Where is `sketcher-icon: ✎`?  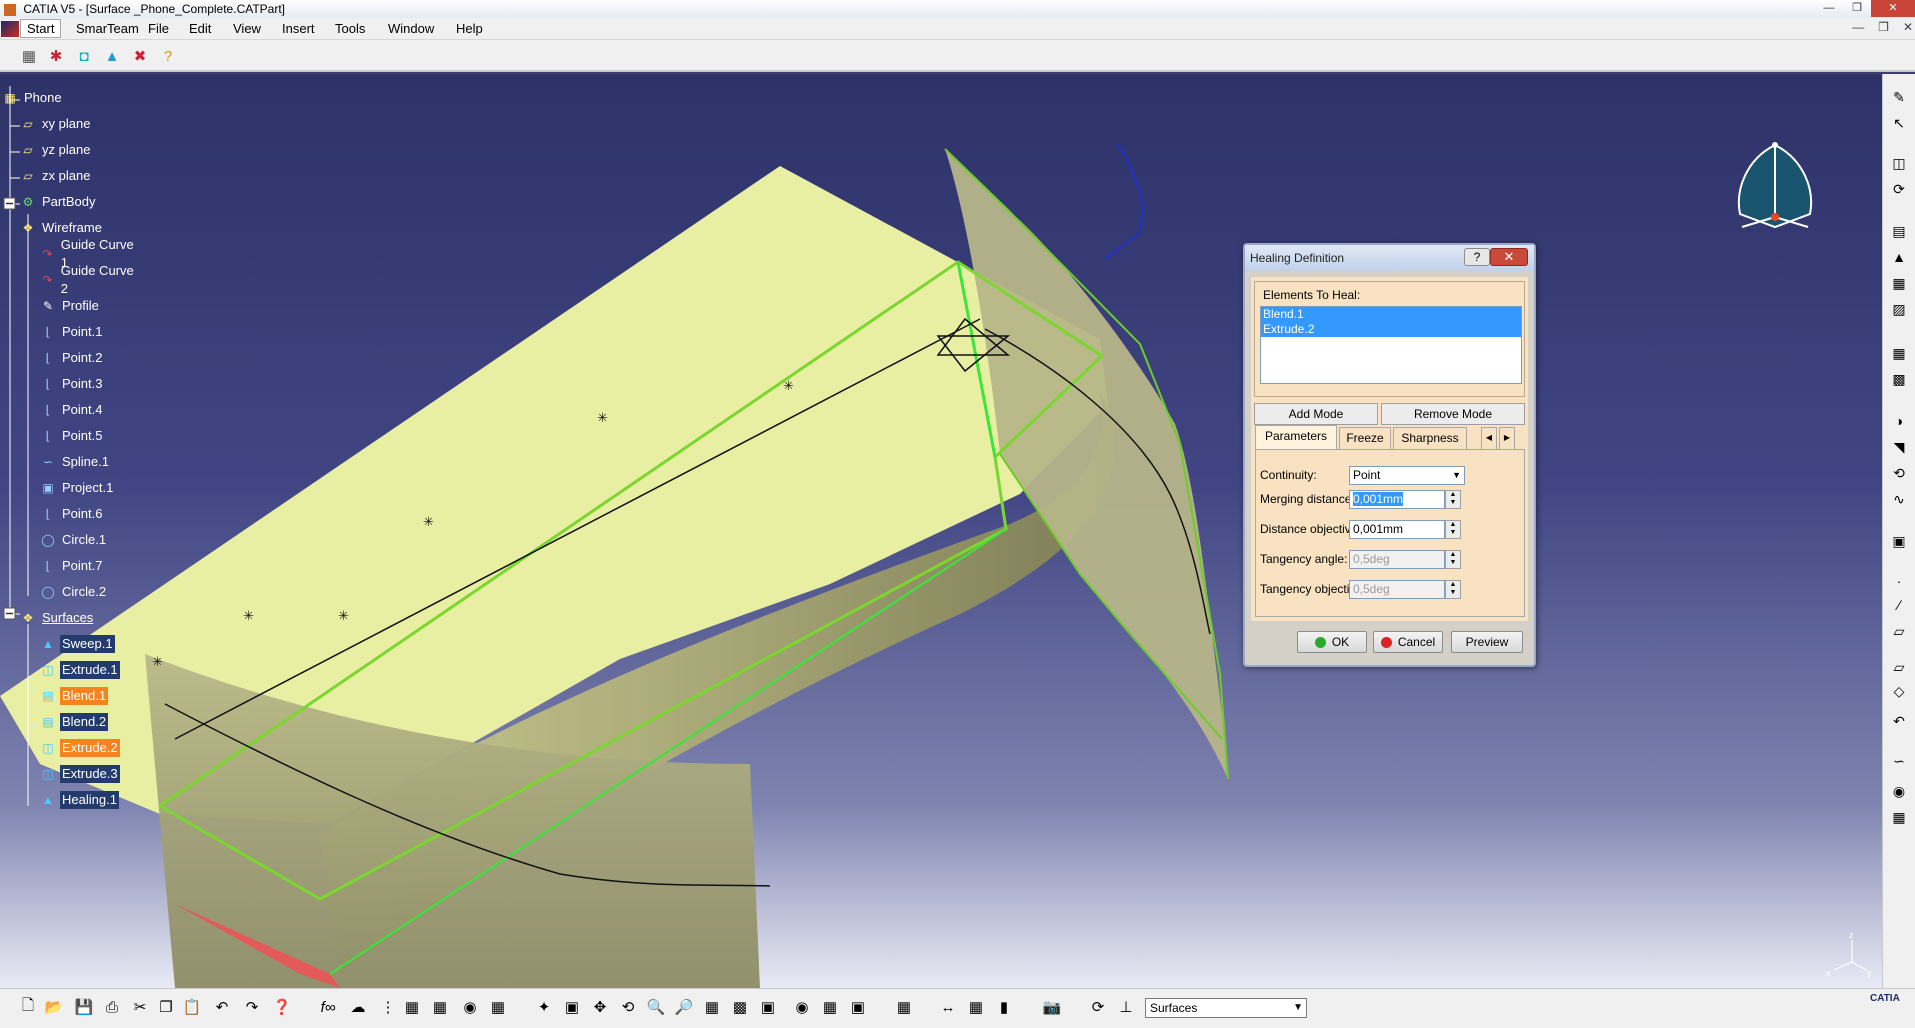
sketcher-icon: ✎ is located at coordinates (1899, 97).